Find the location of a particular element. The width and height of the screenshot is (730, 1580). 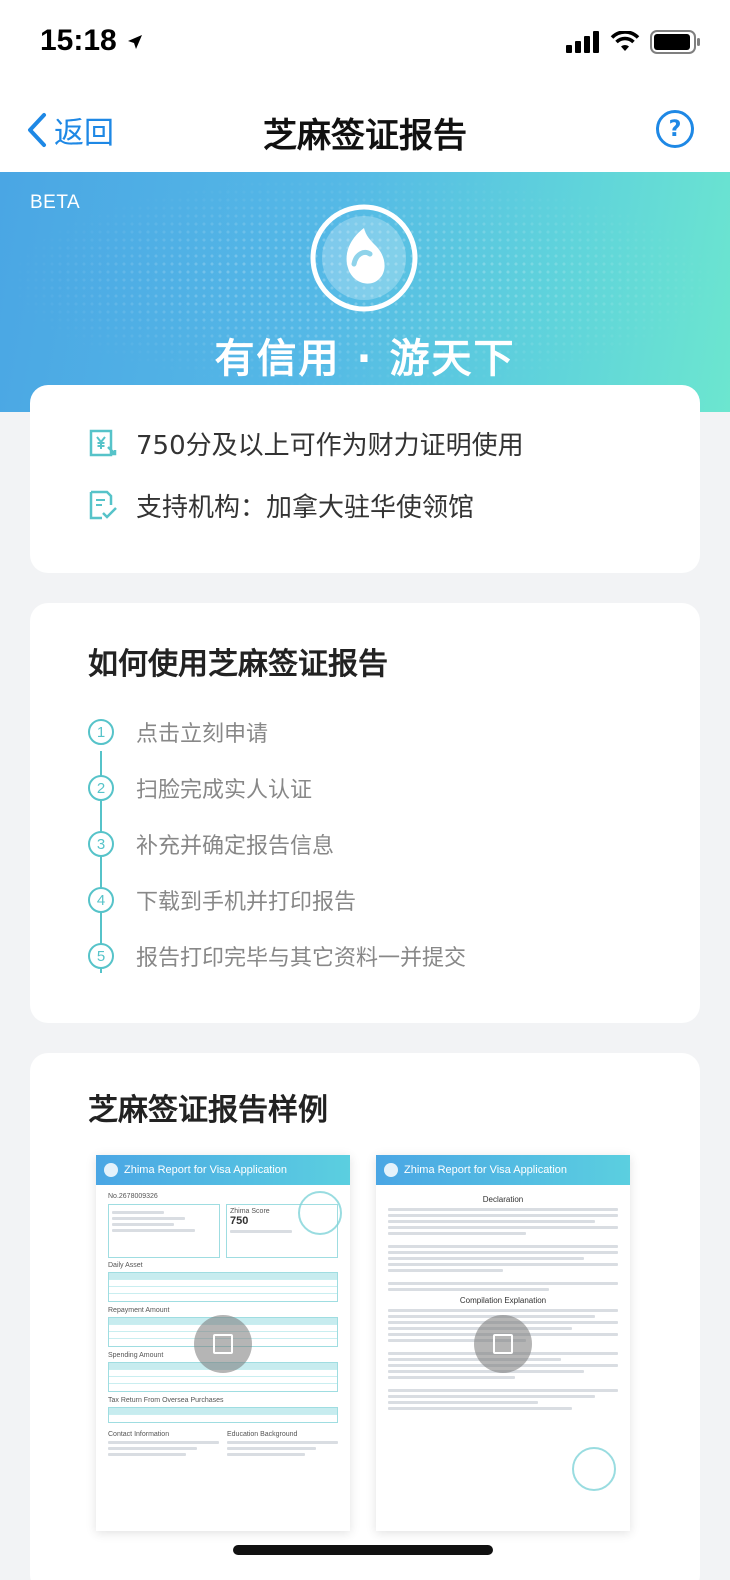

step-item: 5 报告打印完毕与其它资料一并提交 is located at coordinates (277, 956).